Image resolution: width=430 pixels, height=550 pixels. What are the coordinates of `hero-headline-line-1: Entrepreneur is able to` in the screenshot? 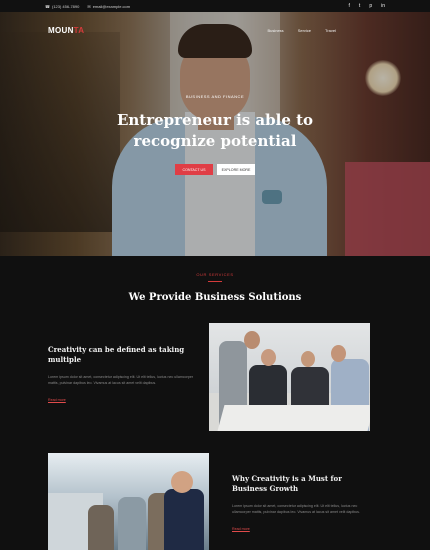 It's located at (215, 120).